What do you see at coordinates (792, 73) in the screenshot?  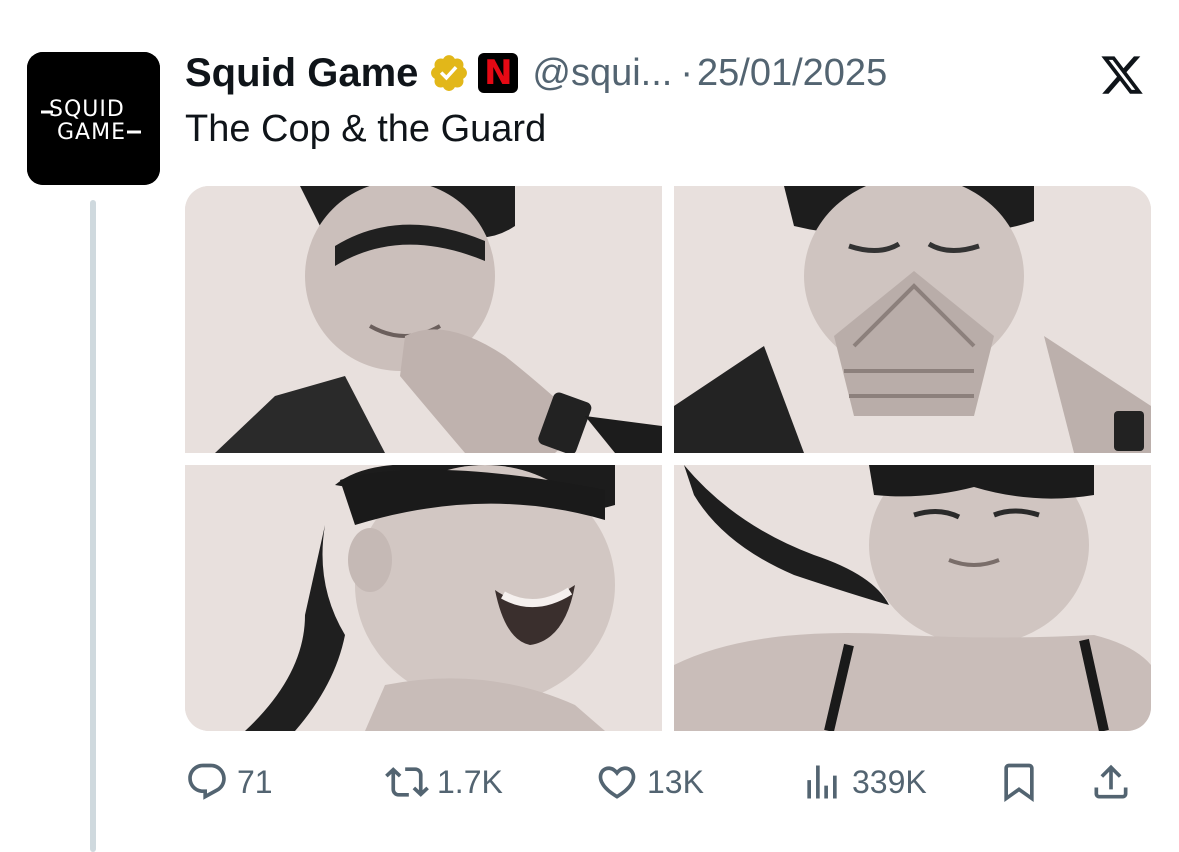 I see `tweet-date: 25/01/2025` at bounding box center [792, 73].